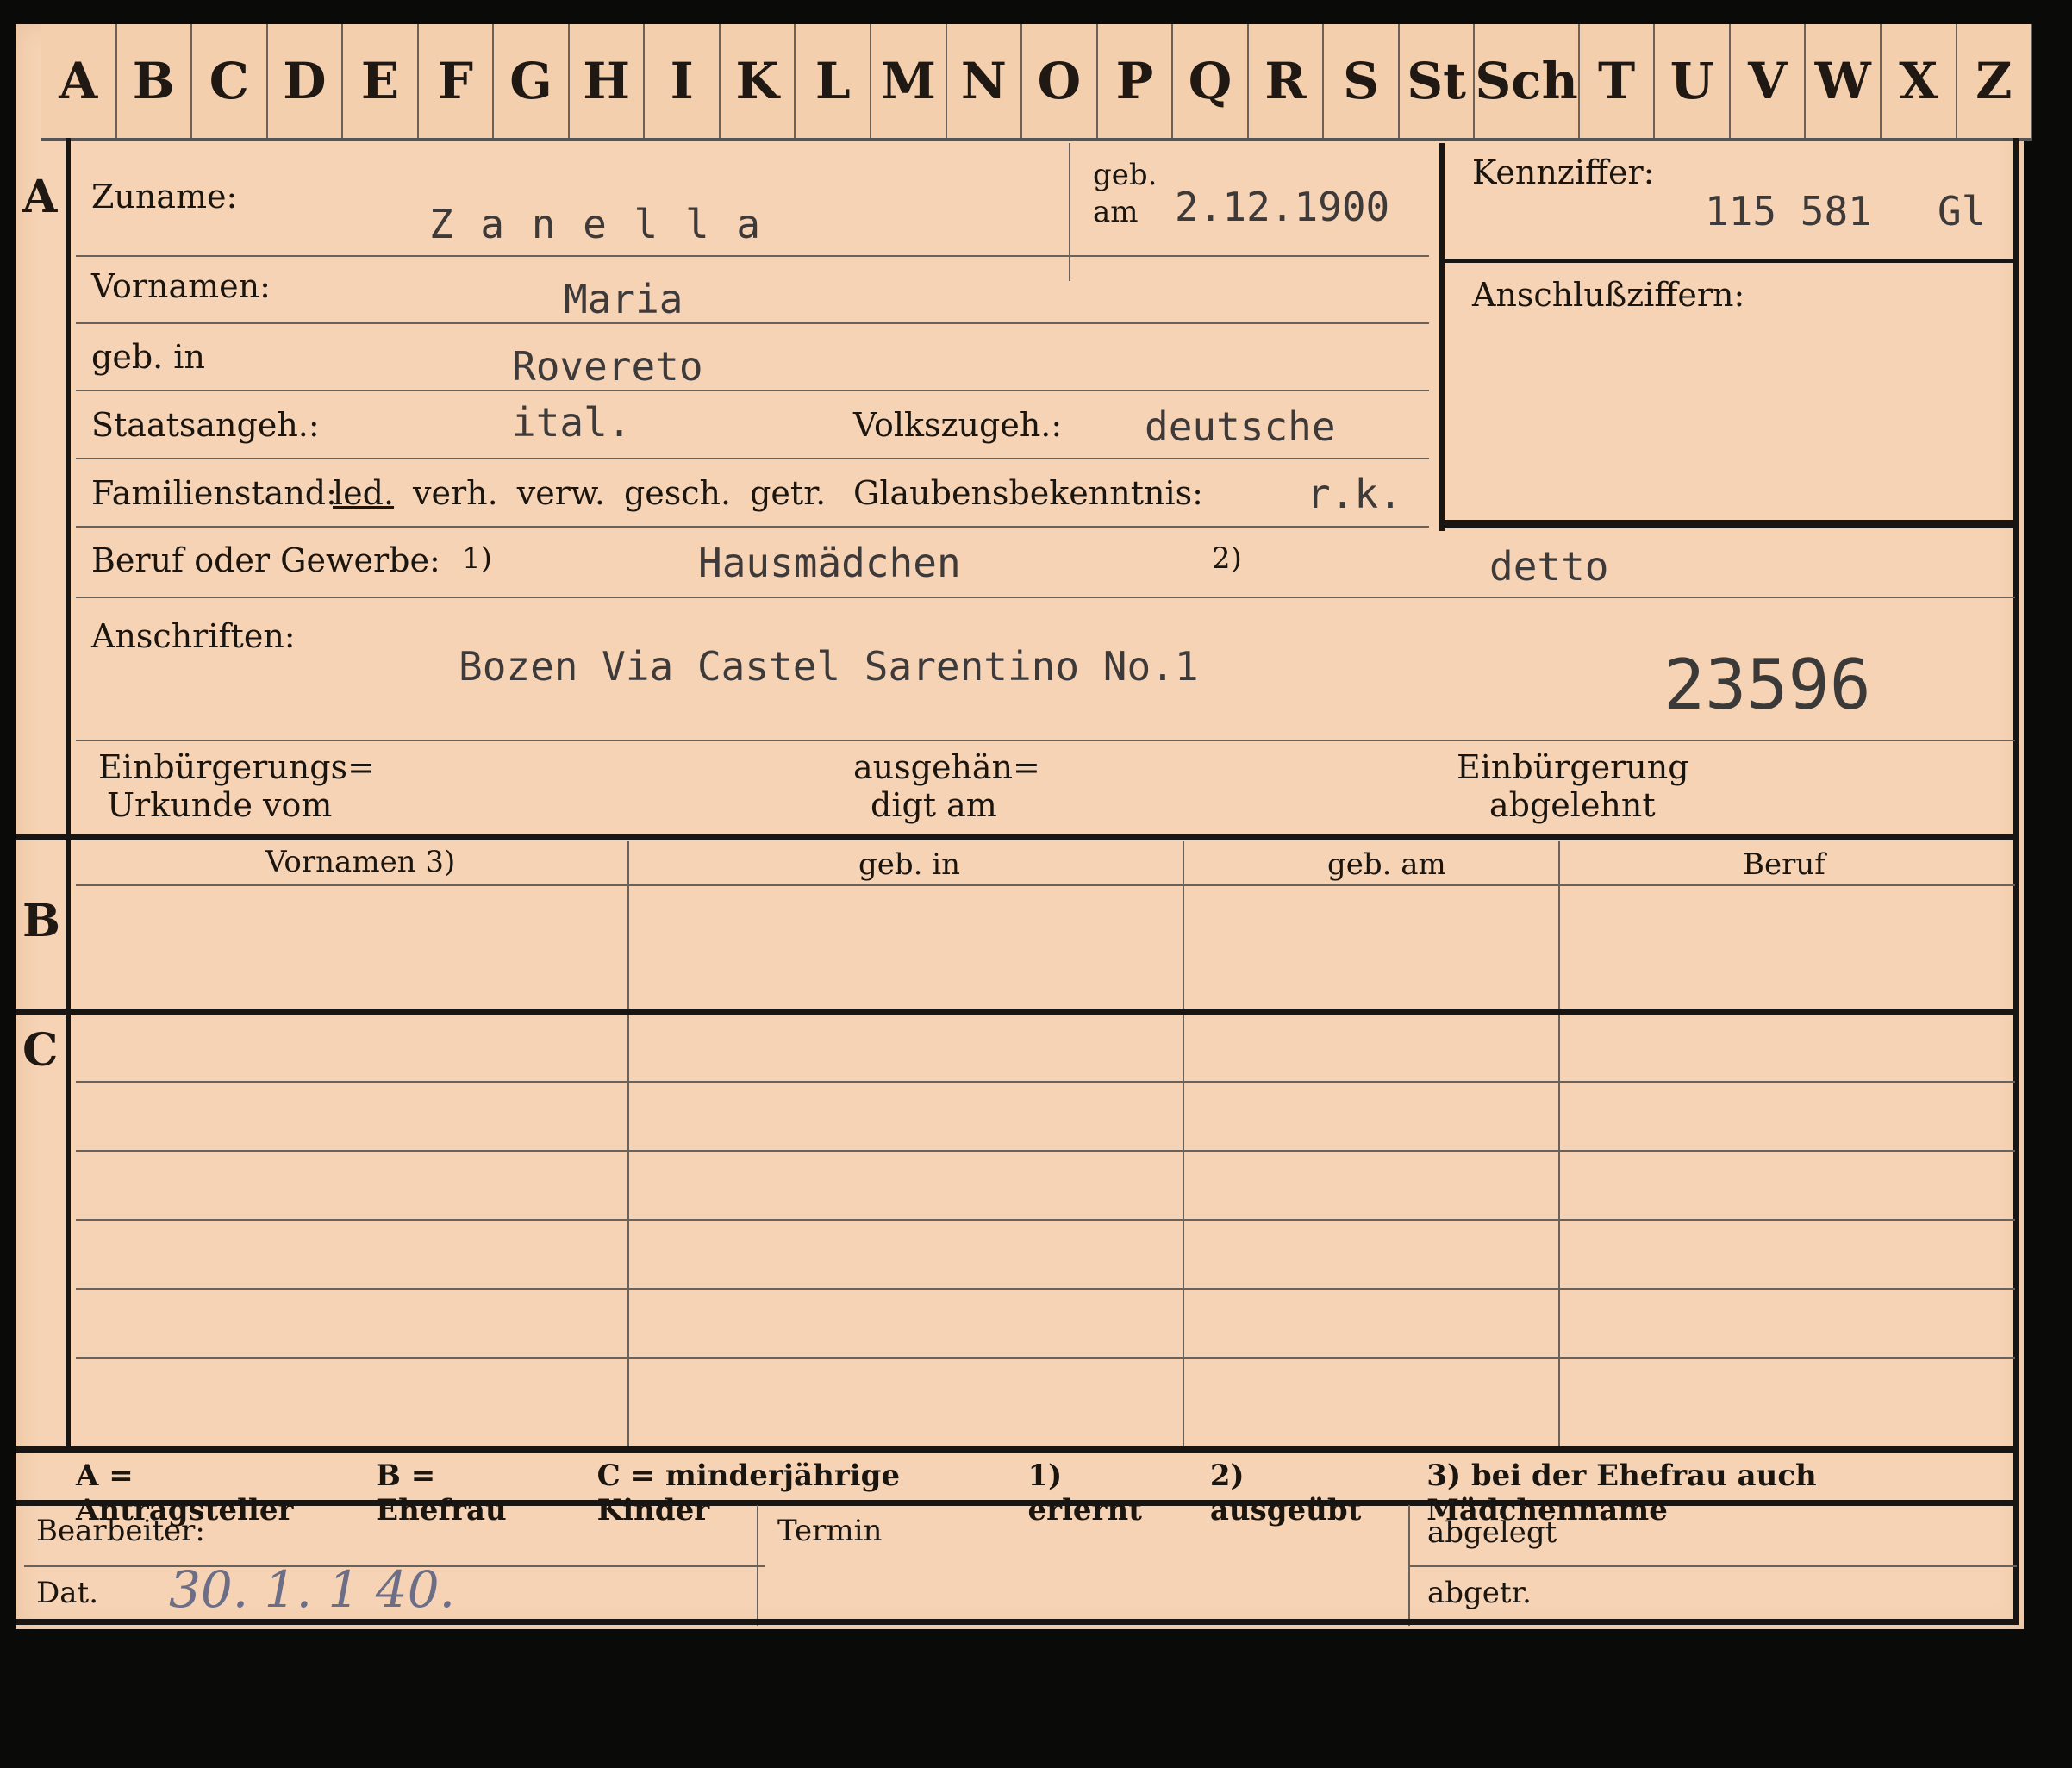  I want to click on legend-fn2: 2) ausgeübt, so click(1285, 1493).